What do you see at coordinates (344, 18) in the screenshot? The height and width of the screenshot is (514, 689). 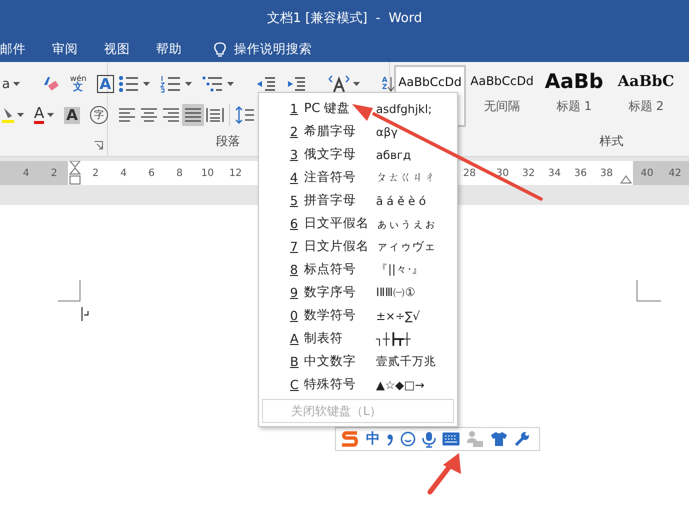 I see `window-title: 文档1 [兼容模式] - Word` at bounding box center [344, 18].